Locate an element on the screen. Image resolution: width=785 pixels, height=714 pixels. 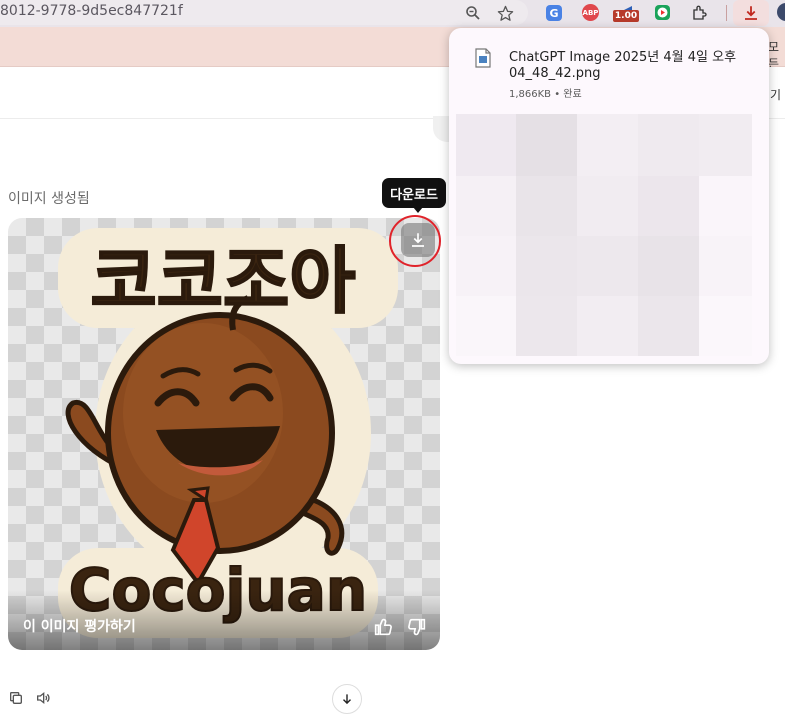
speaker-icon is located at coordinates (44, 699).